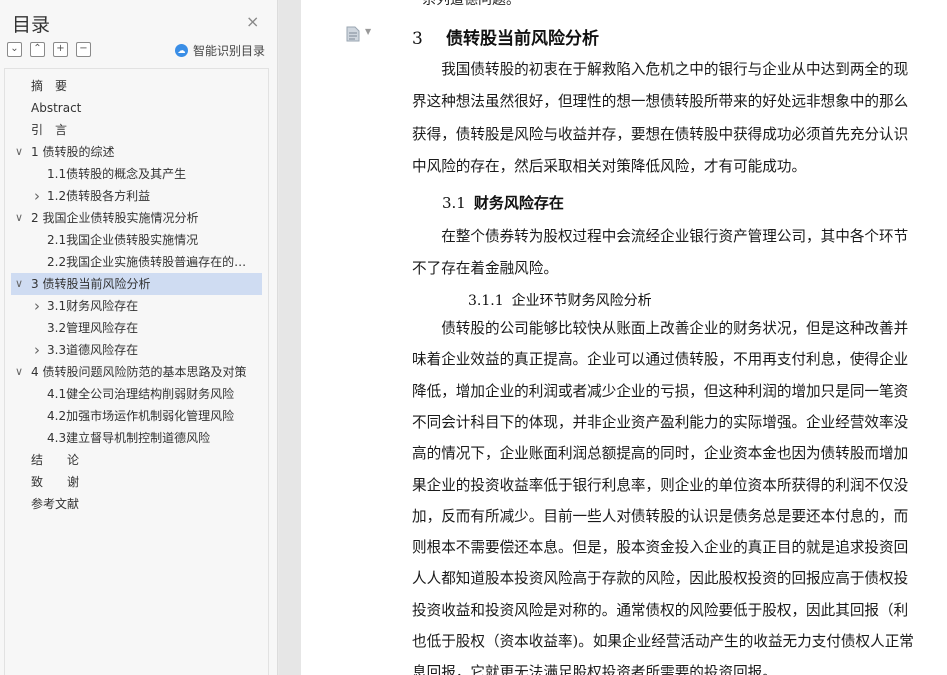 The height and width of the screenshot is (675, 947). Describe the element at coordinates (368, 31) in the screenshot. I see `dropdown-arrow-icon: ▼` at that location.